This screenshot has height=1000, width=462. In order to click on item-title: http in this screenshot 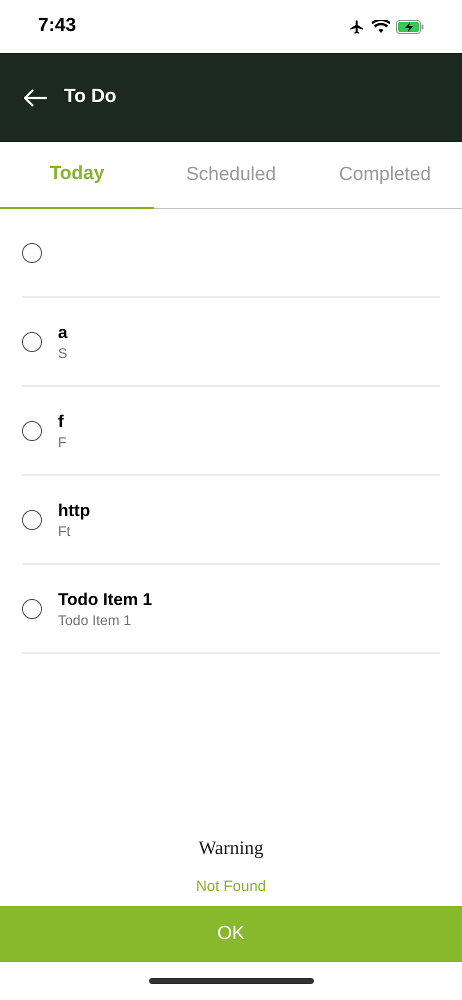, I will do `click(74, 511)`.